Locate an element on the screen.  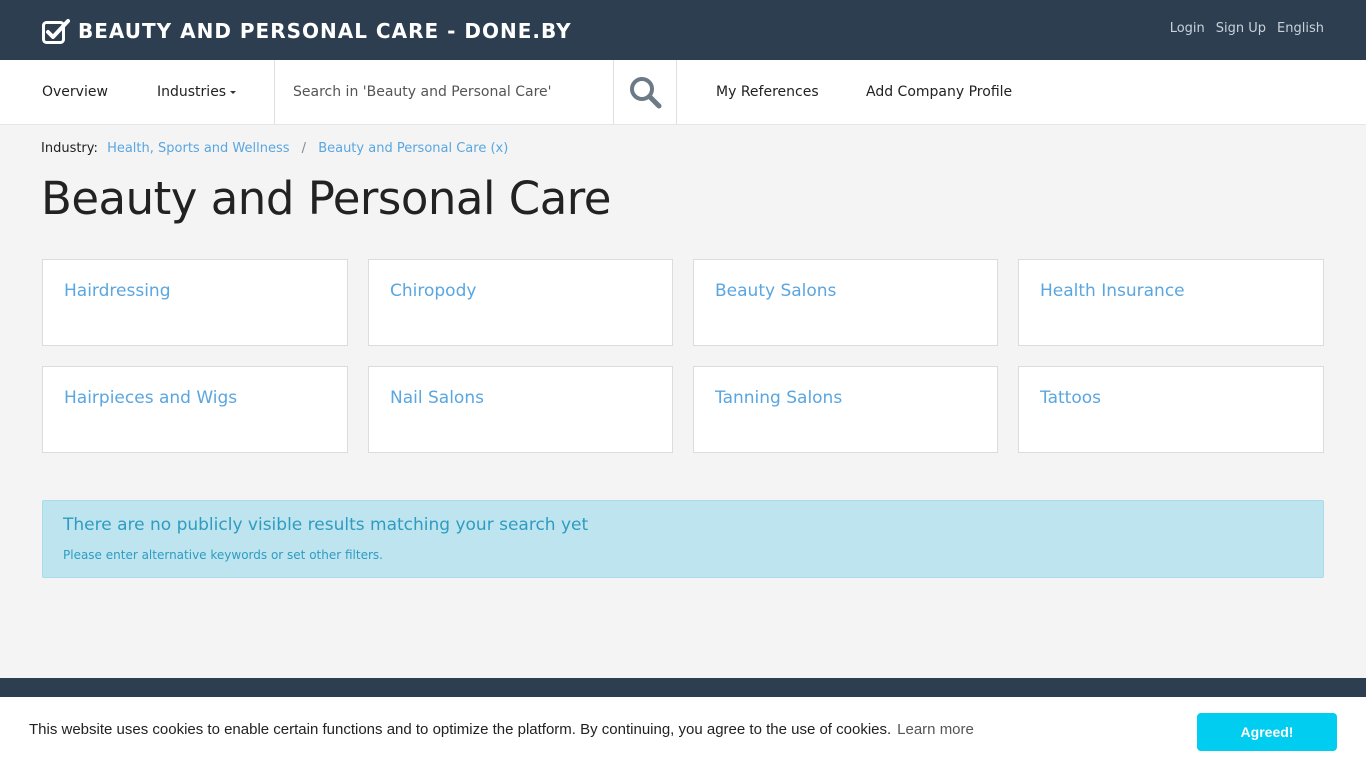
breadcrumb-item-health-sports-wellness: Health, Sports and Wellness is located at coordinates (198, 148).